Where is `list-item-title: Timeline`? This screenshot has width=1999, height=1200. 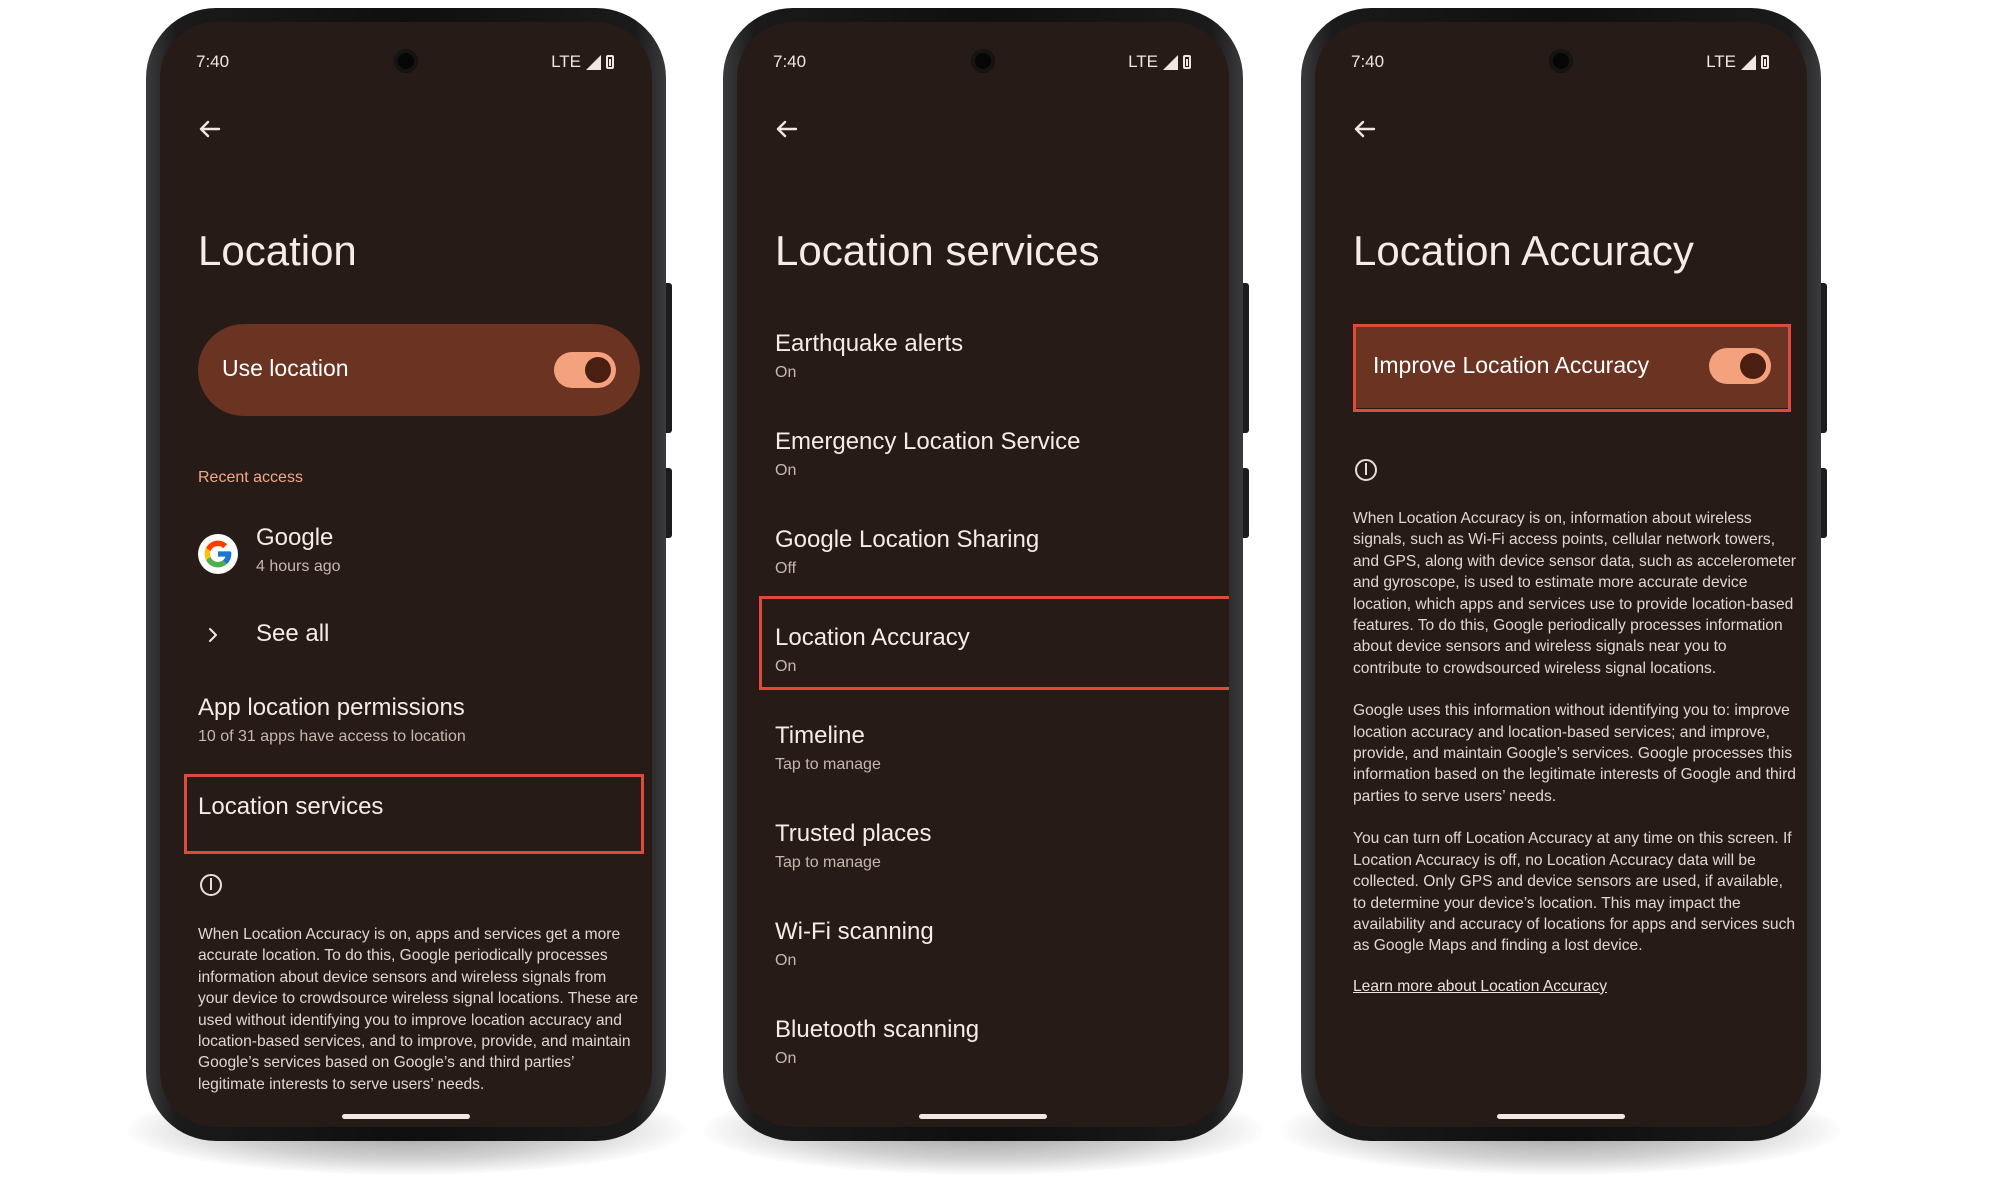 list-item-title: Timeline is located at coordinates (820, 735).